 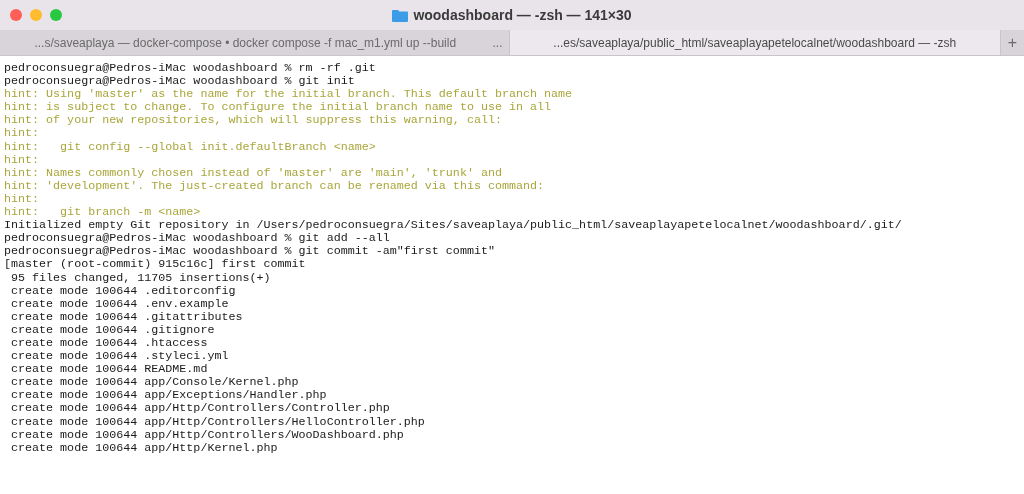 I want to click on output-line: create mode 100644 .htaccess, so click(x=109, y=343).